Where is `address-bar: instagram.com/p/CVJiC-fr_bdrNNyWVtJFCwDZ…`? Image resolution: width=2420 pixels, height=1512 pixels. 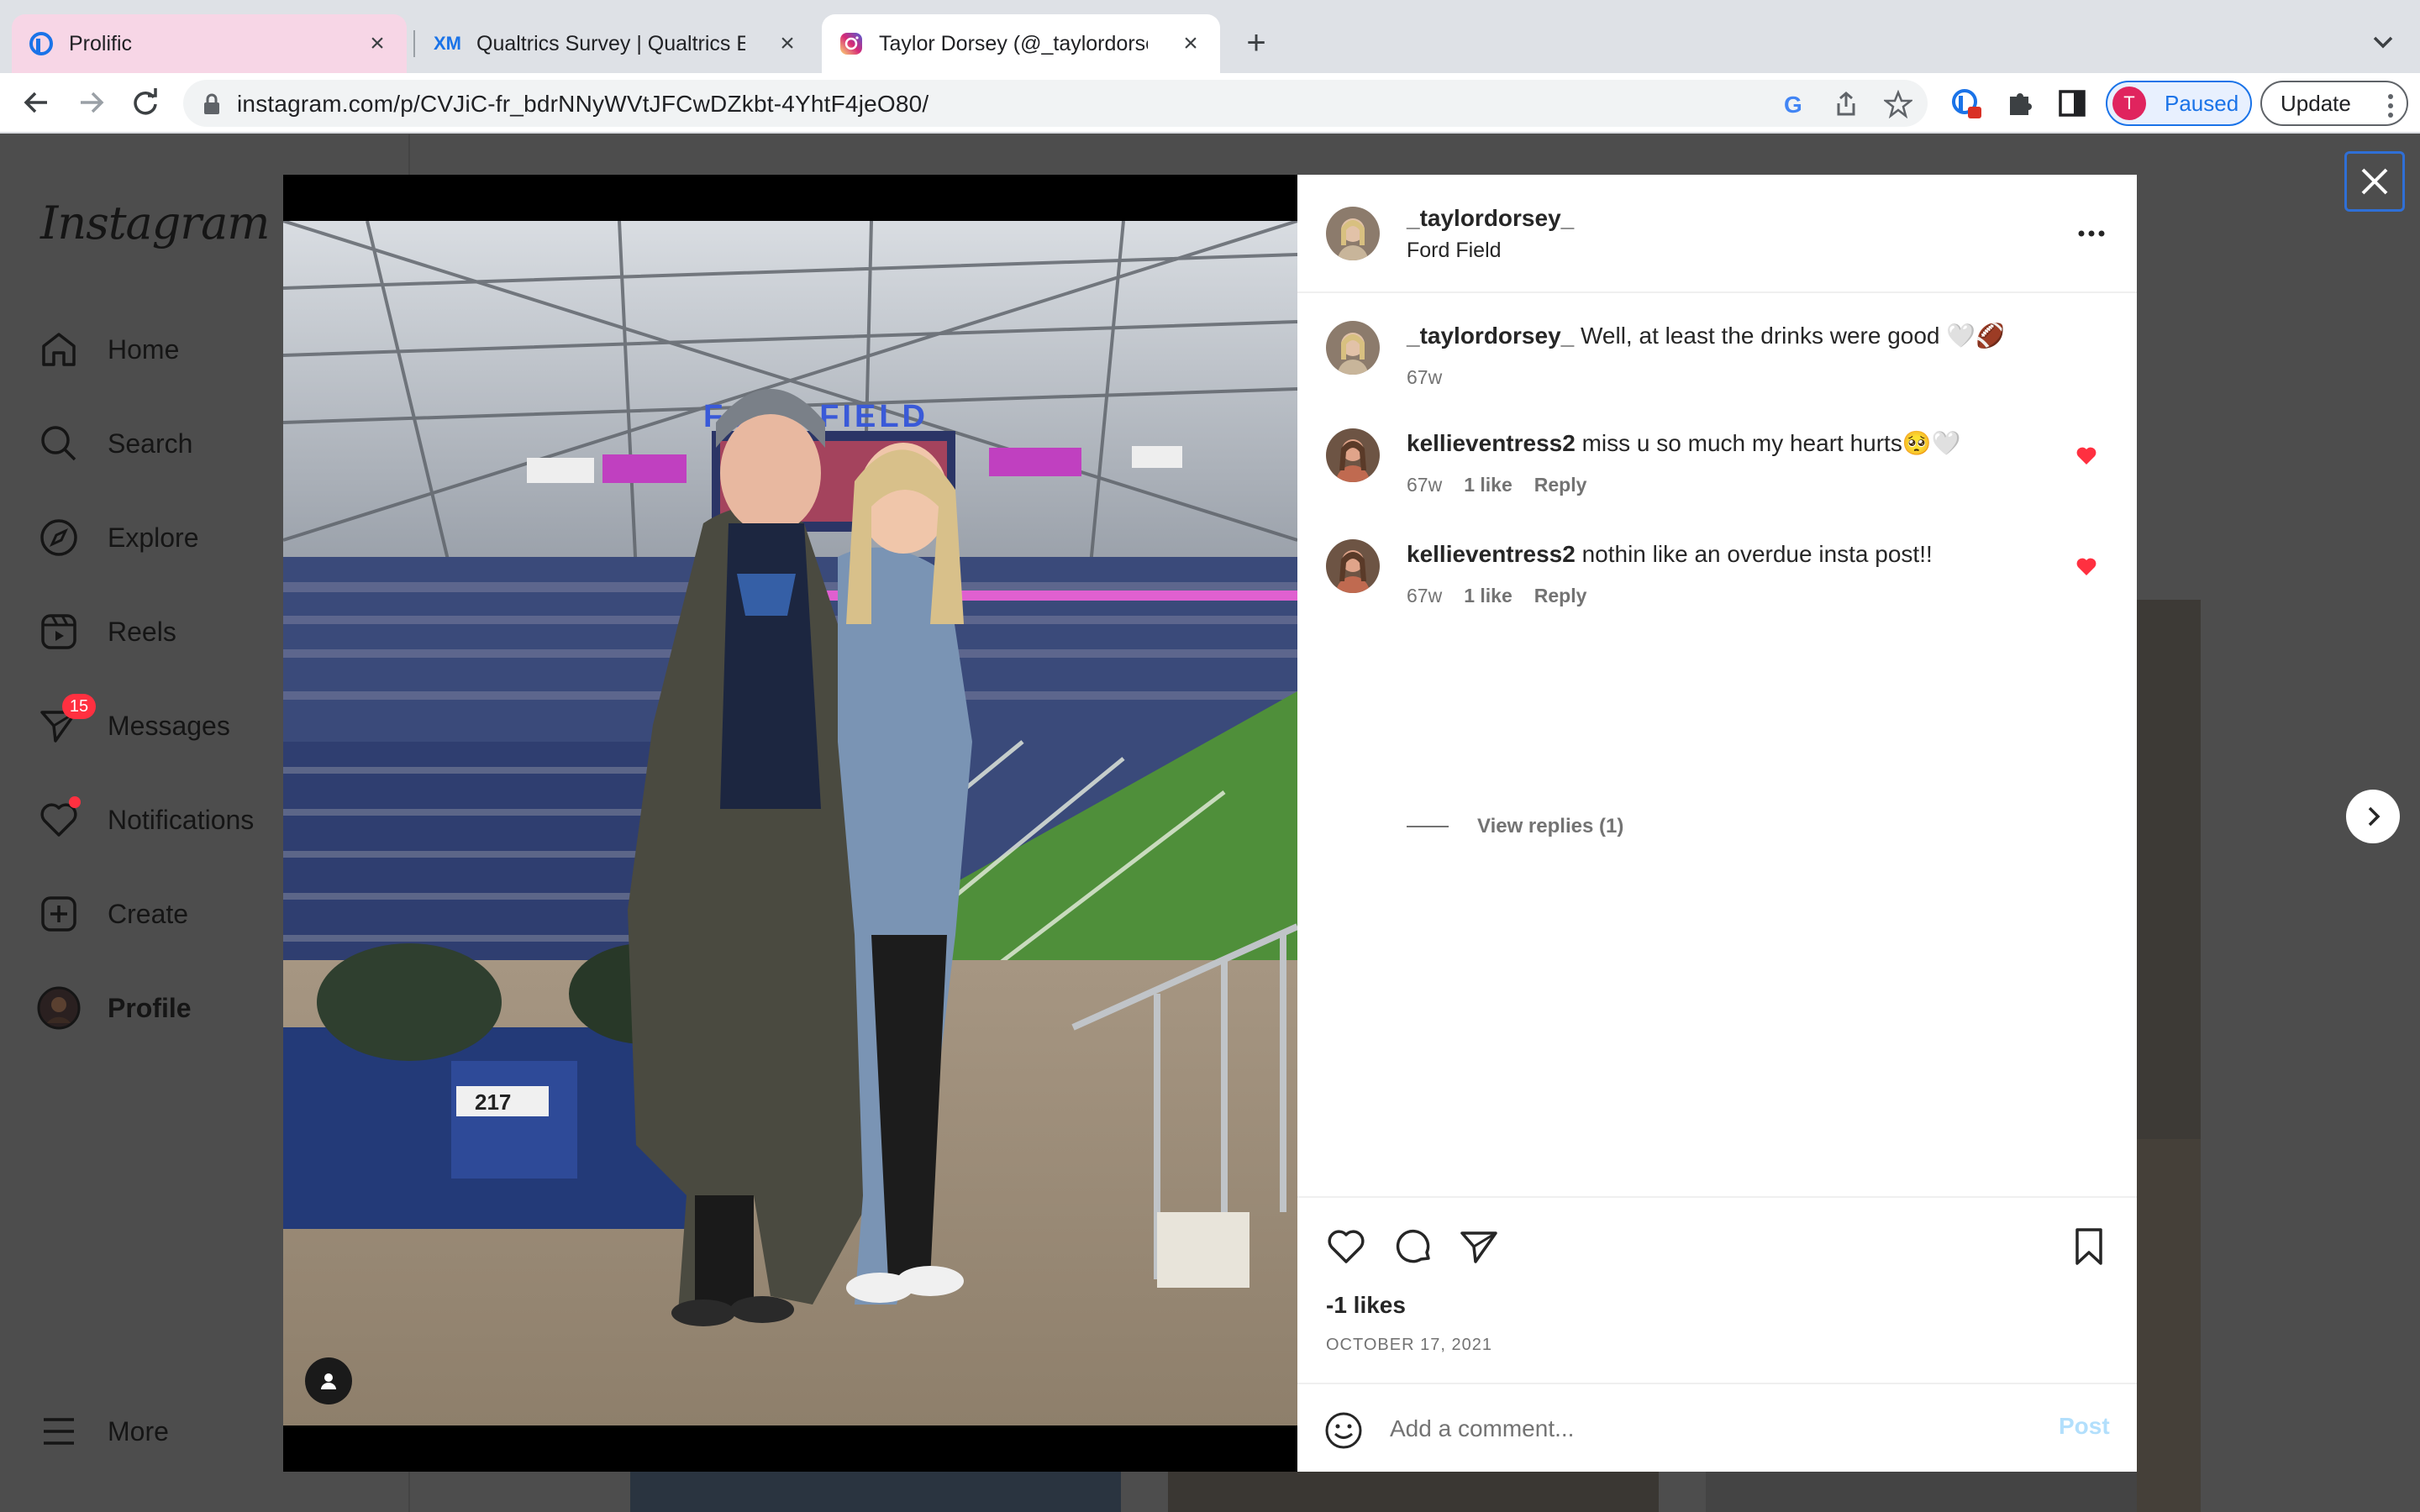 address-bar: instagram.com/p/CVJiC-fr_bdrNNyWVtJFCwDZ… is located at coordinates (1055, 103).